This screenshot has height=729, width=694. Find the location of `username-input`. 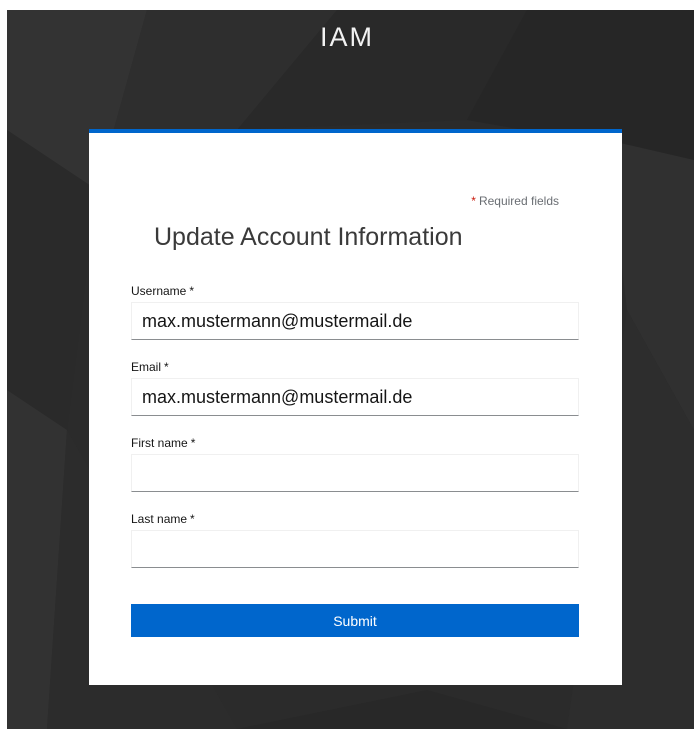

username-input is located at coordinates (355, 321).